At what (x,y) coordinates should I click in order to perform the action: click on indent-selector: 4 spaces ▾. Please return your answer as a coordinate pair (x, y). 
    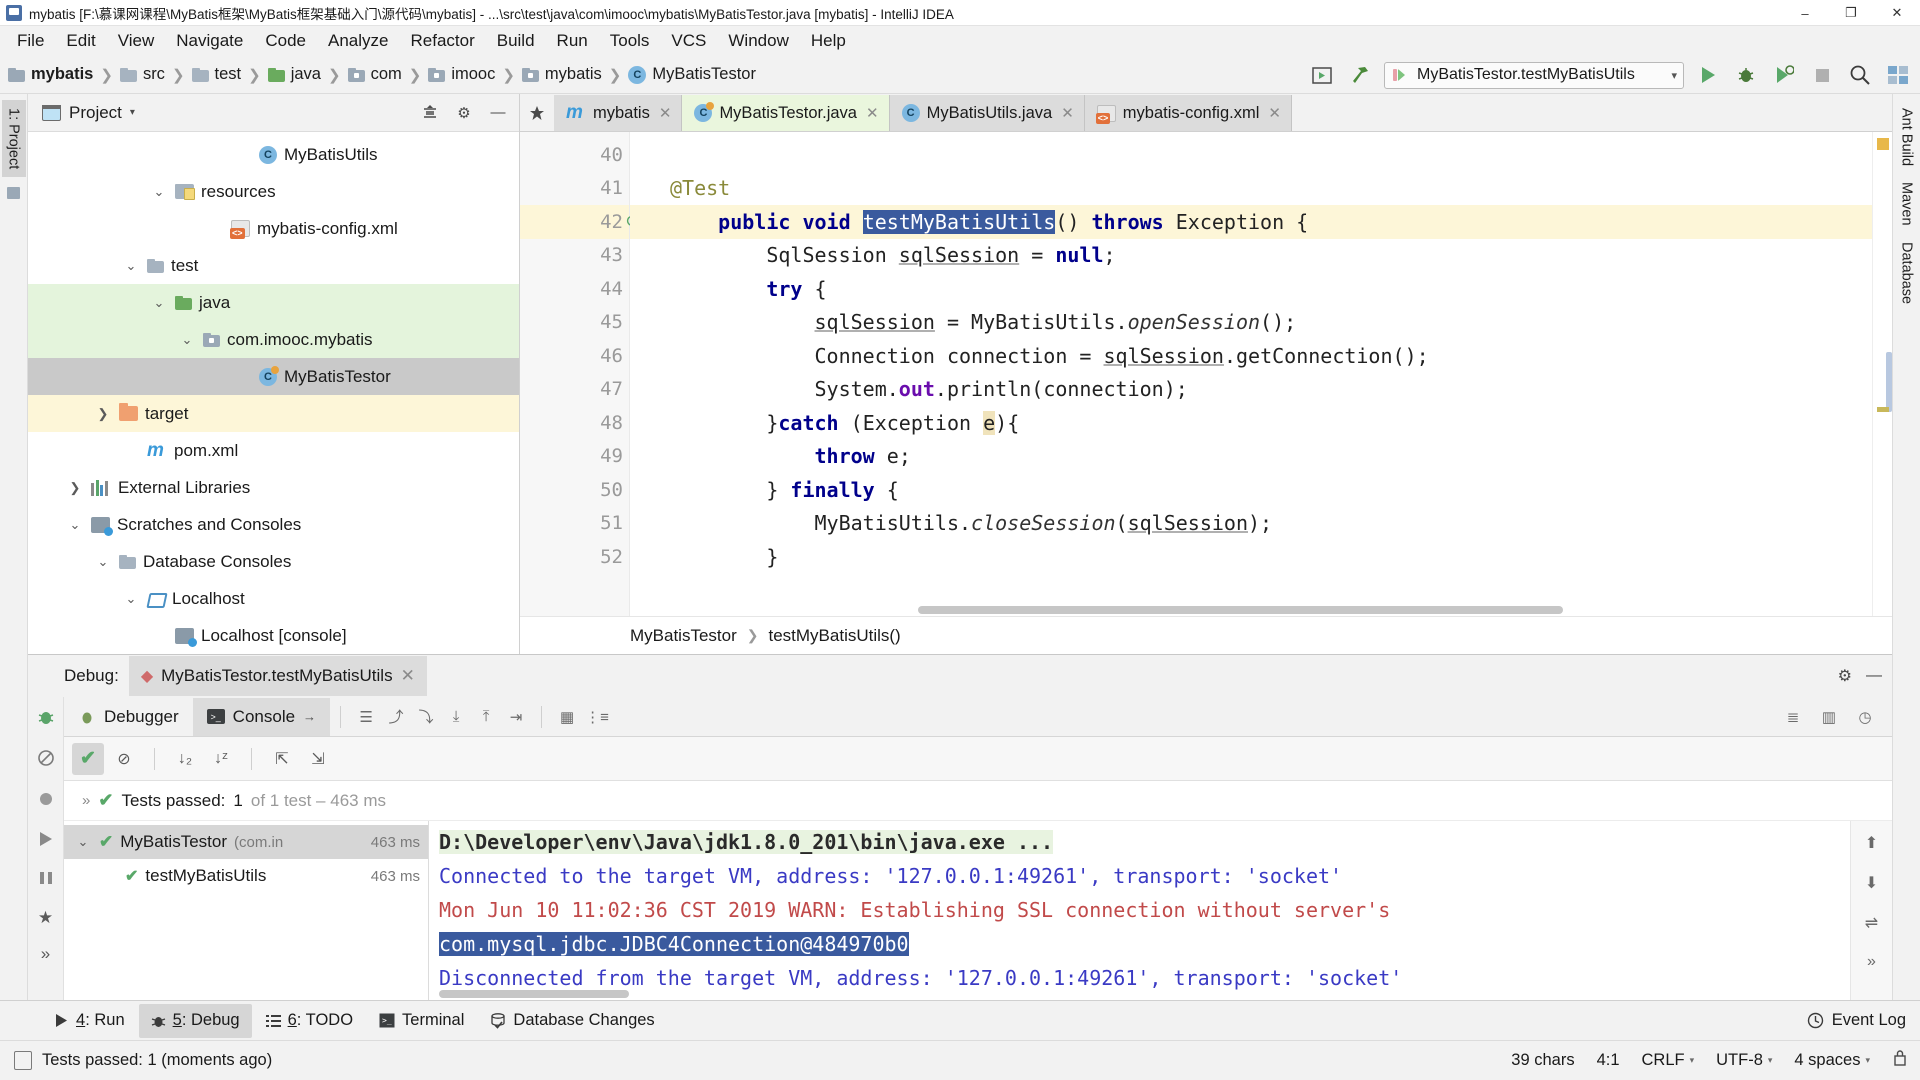
    Looking at the image, I should click on (1832, 1060).